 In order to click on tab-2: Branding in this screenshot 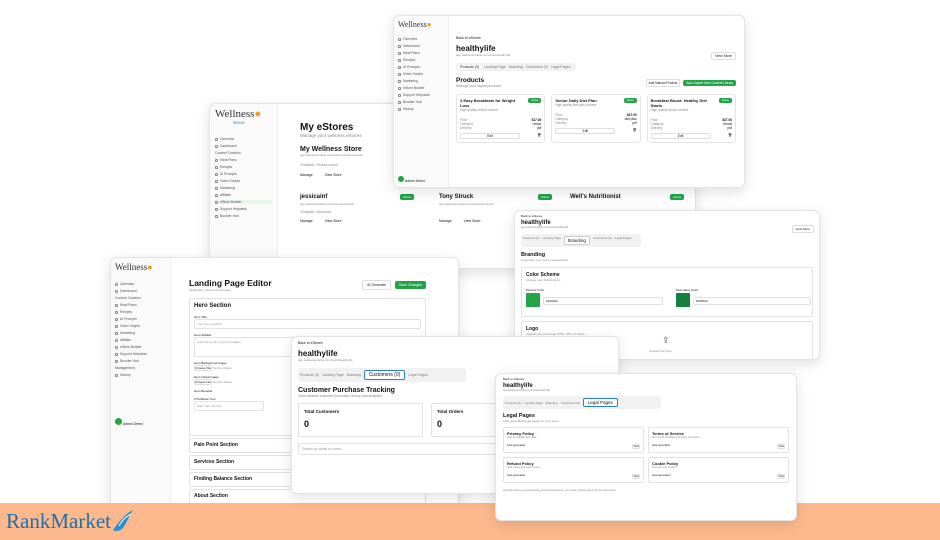, I will do `click(516, 67)`.